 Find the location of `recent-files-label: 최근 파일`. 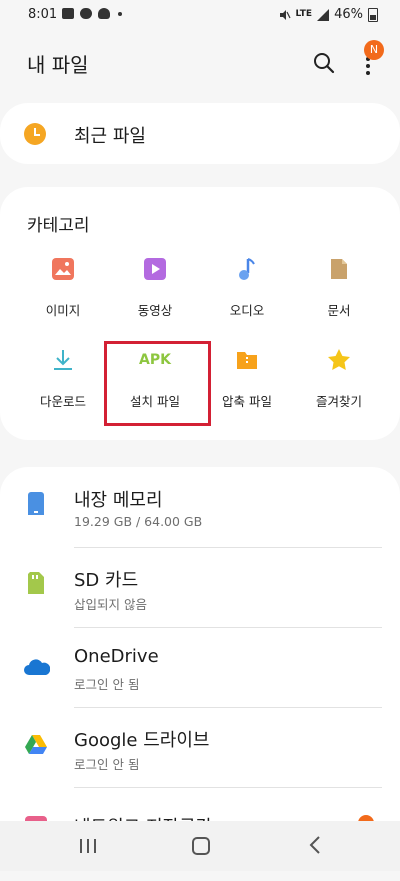

recent-files-label: 최근 파일 is located at coordinates (110, 136).